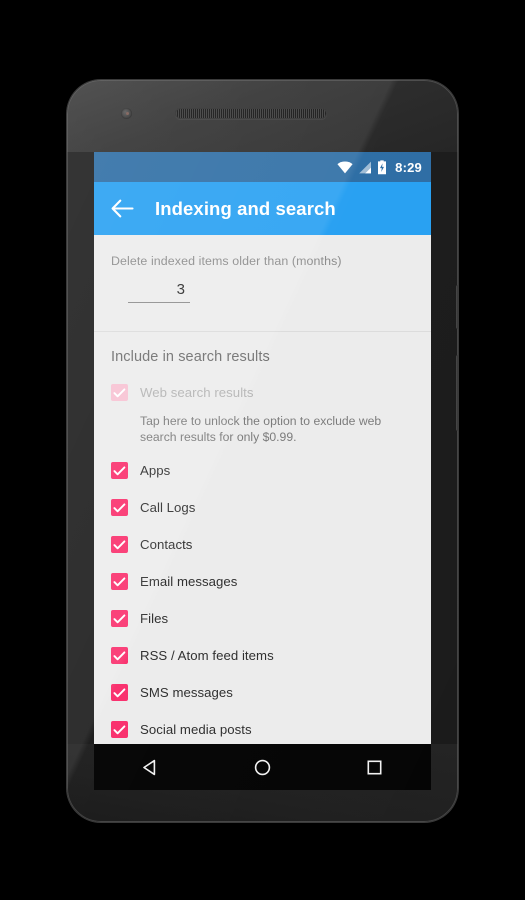 The width and height of the screenshot is (525, 900). Describe the element at coordinates (150, 767) in the screenshot. I see `back-nav-button` at that location.